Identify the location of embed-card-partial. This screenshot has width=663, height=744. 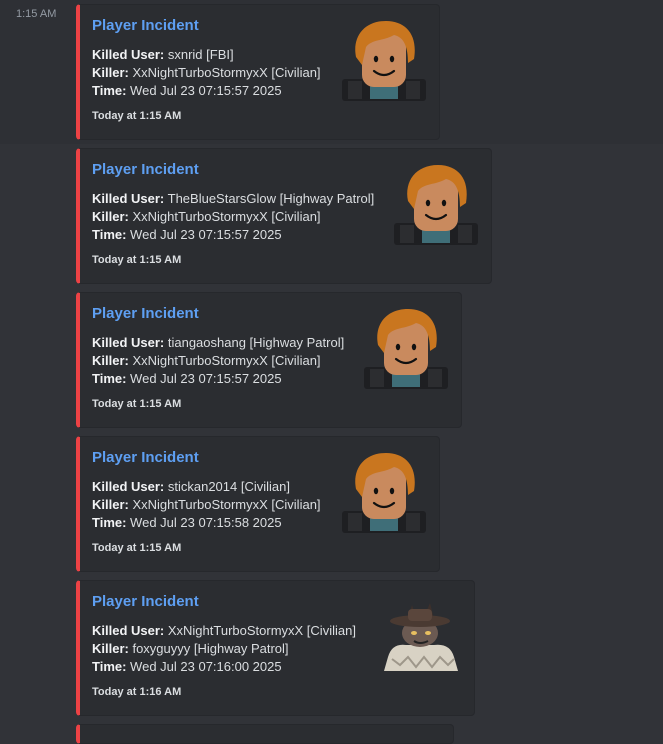
(265, 734).